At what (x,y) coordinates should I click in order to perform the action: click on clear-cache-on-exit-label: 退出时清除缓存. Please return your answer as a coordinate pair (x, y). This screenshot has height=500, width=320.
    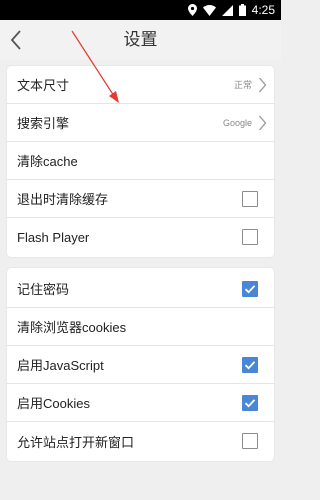
    Looking at the image, I should click on (63, 199).